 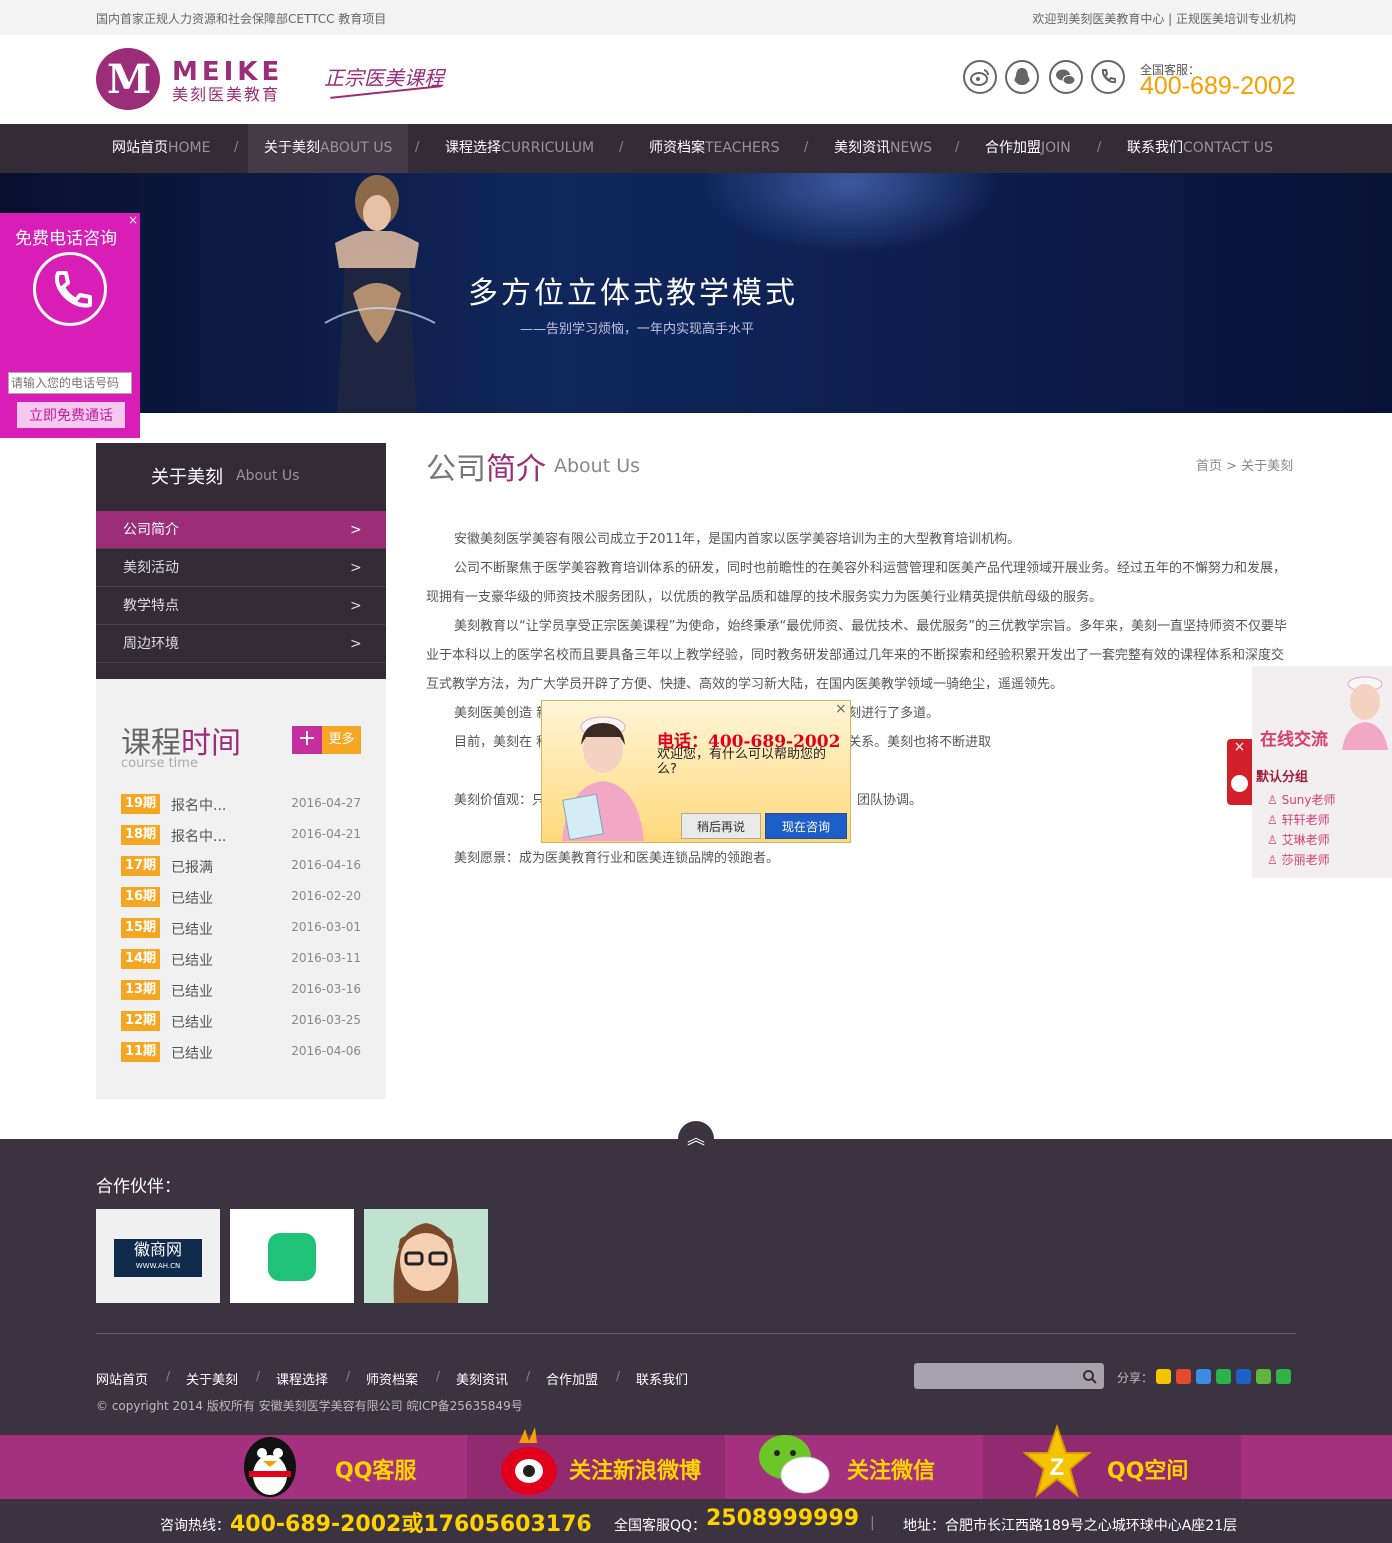 I want to click on course-row: 14期 已结业 2016-03-11, so click(x=241, y=960).